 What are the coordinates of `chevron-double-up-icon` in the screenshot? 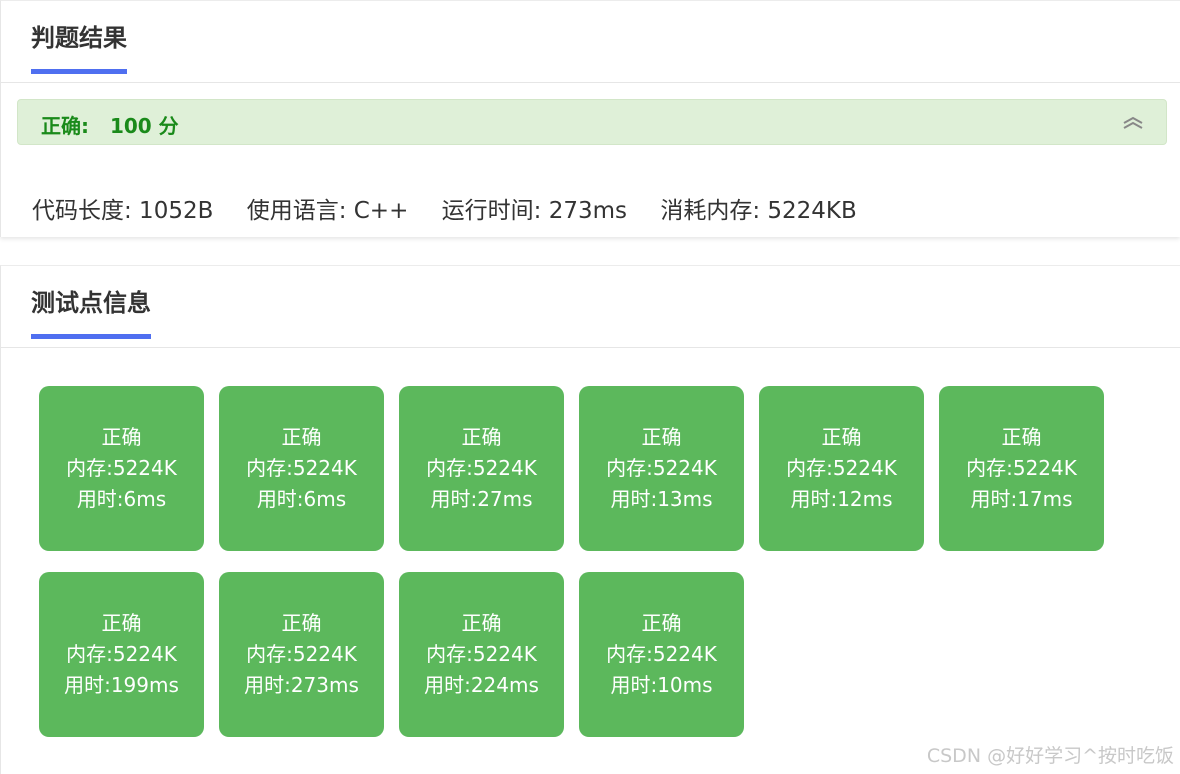 It's located at (1133, 123).